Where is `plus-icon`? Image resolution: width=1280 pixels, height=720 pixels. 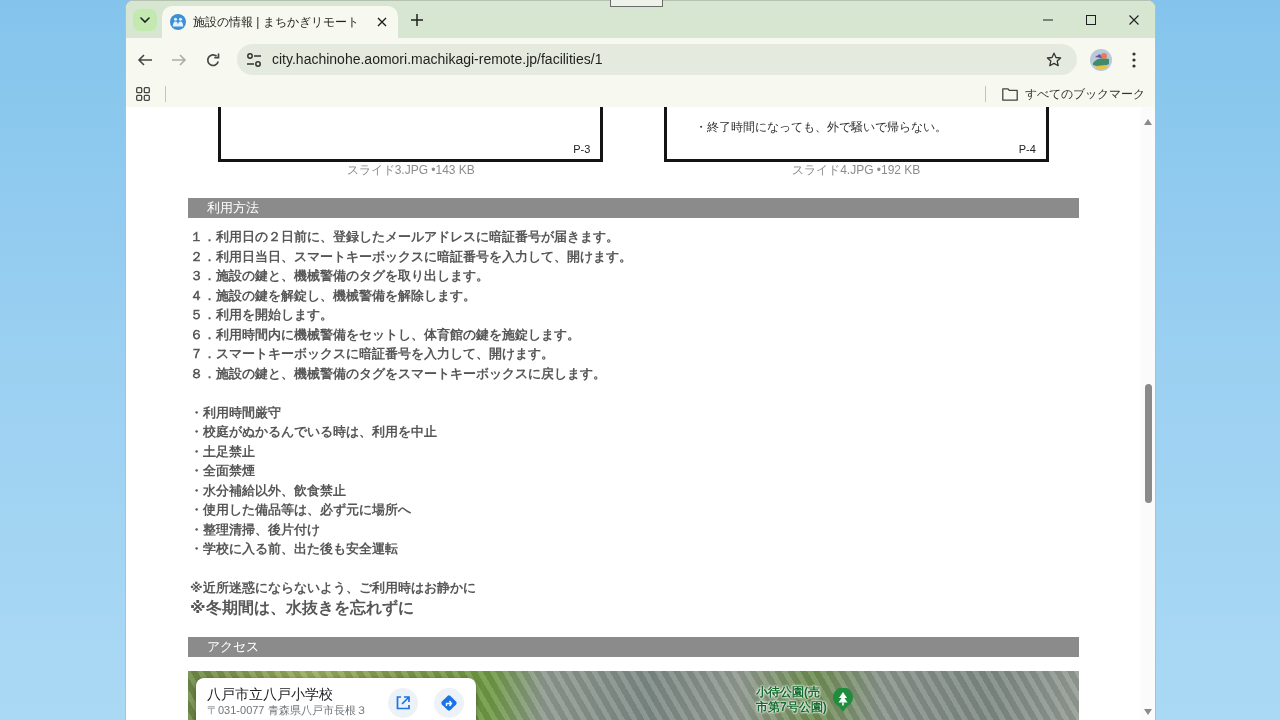
plus-icon is located at coordinates (417, 20).